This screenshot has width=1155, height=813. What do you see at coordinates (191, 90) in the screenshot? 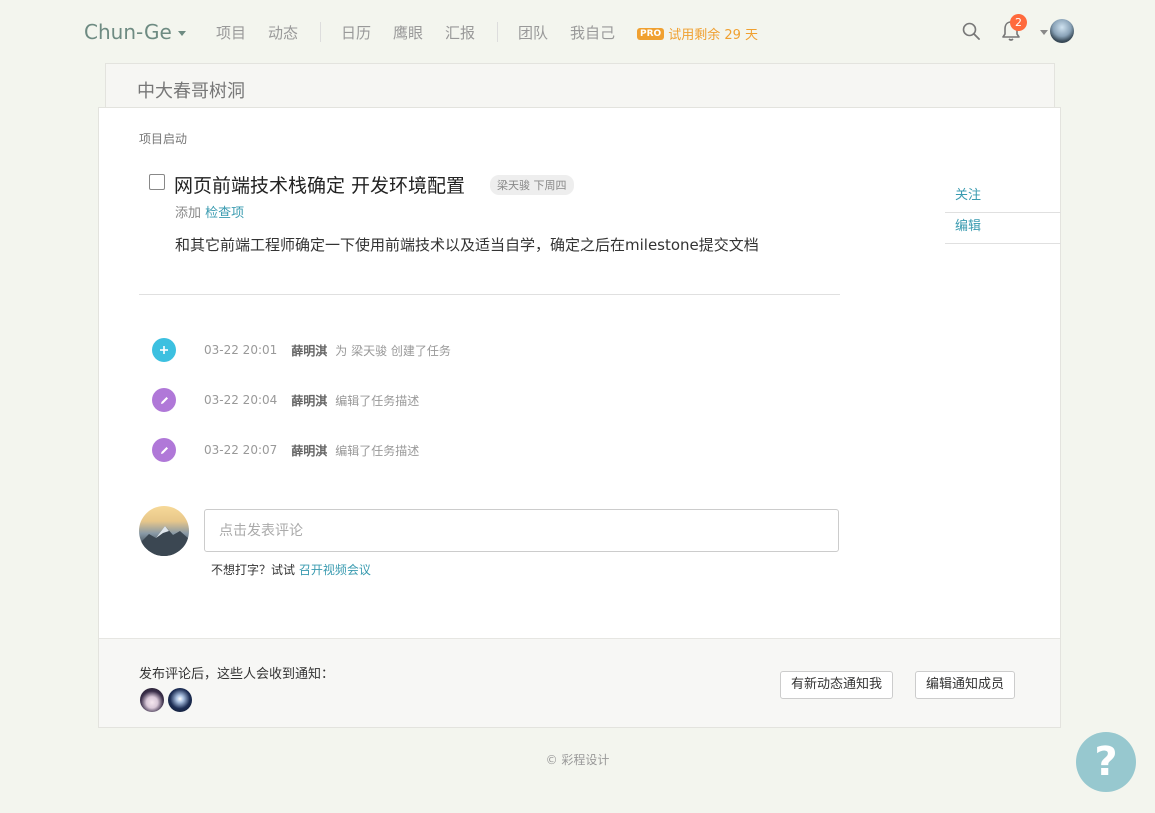
I see `project-title: 中大春哥树洞` at bounding box center [191, 90].